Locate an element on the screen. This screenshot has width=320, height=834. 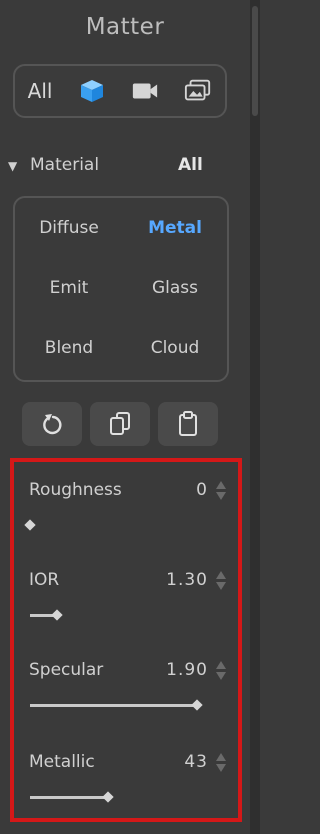
param-label: IOR is located at coordinates (44, 580).